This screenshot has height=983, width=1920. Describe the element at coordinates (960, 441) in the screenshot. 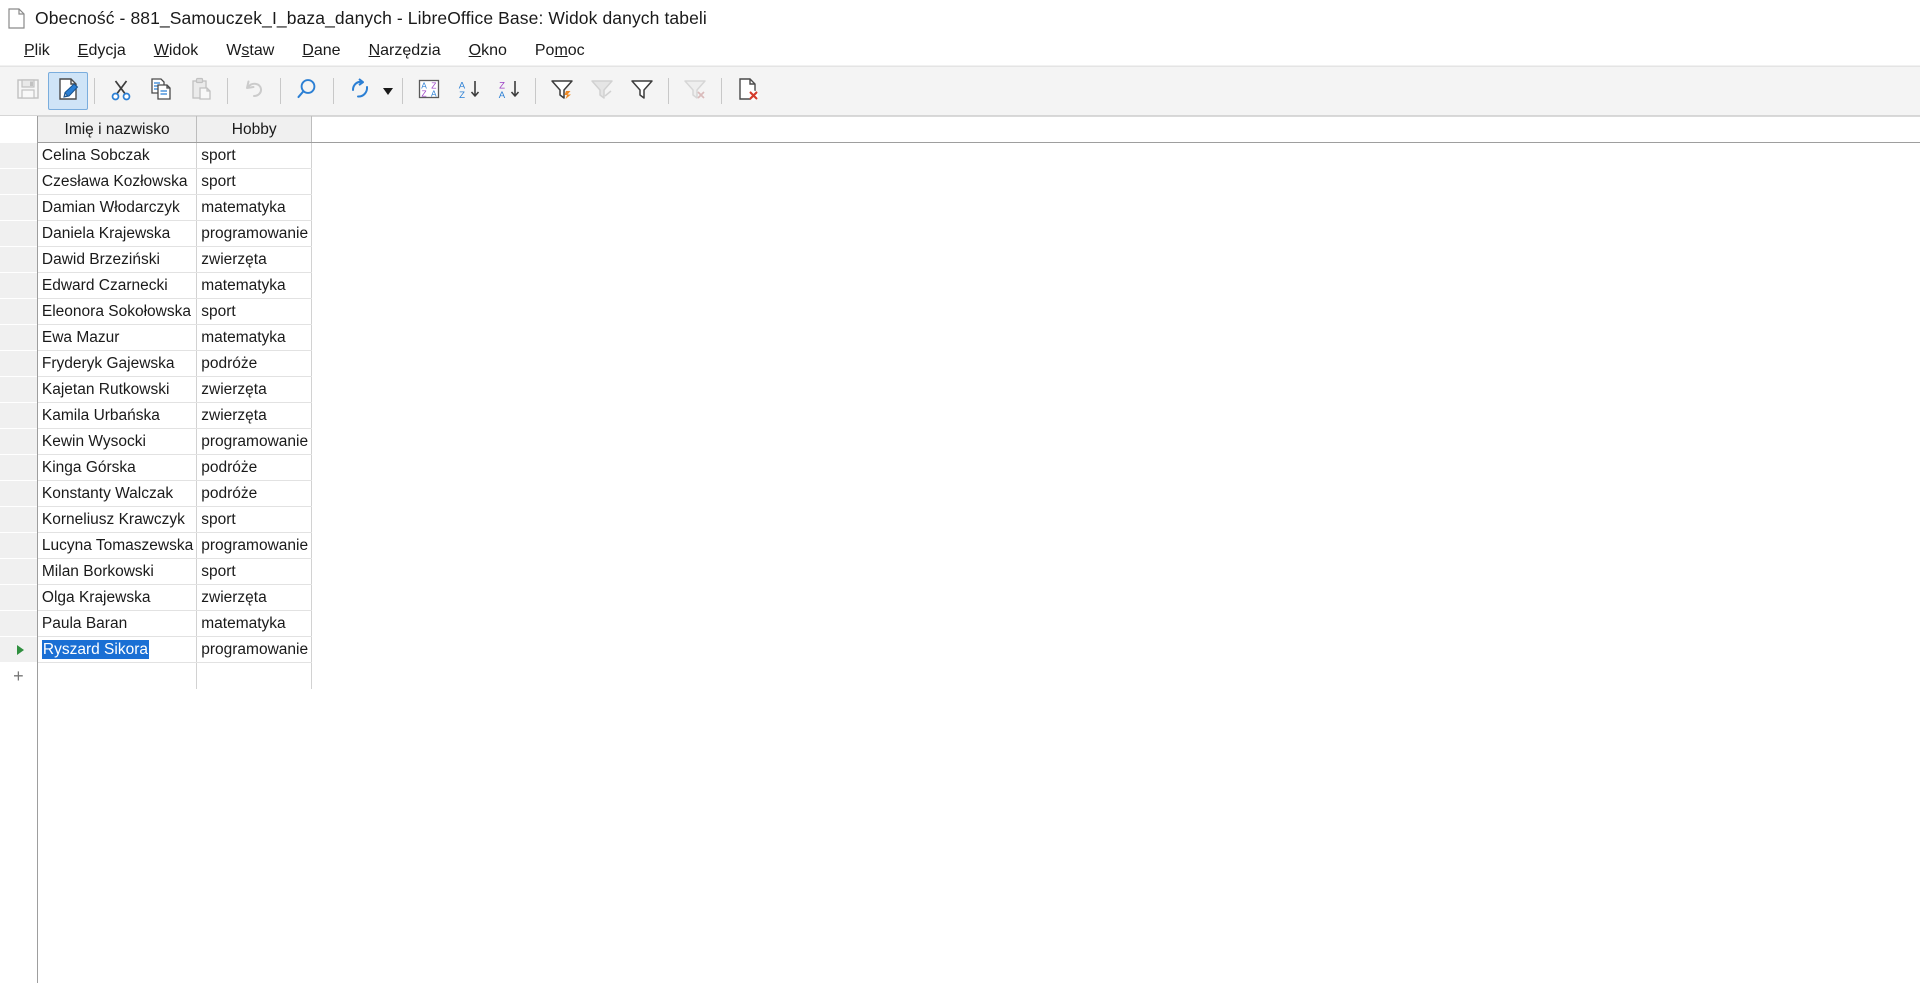

I see `table-row: Kewin Wysocki programowanie` at that location.